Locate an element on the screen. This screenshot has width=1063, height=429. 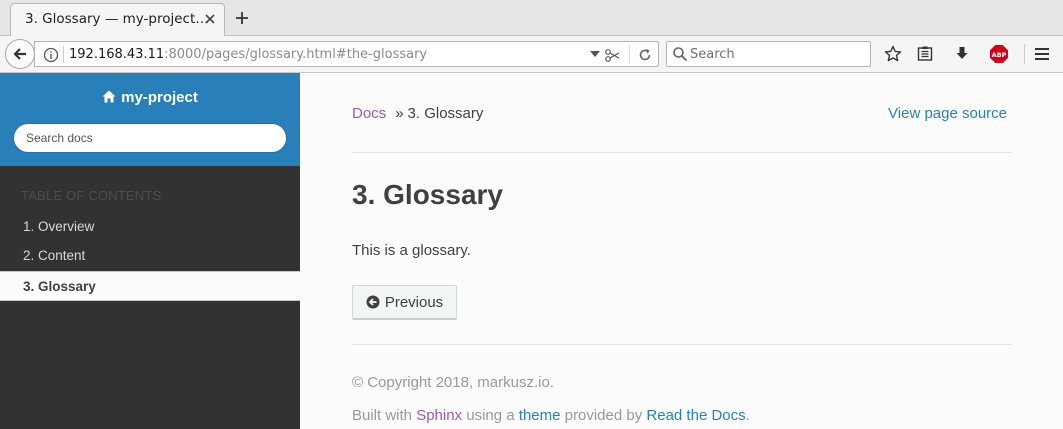
copyright-text: © Copyright 2018, markusz.io. is located at coordinates (453, 382).